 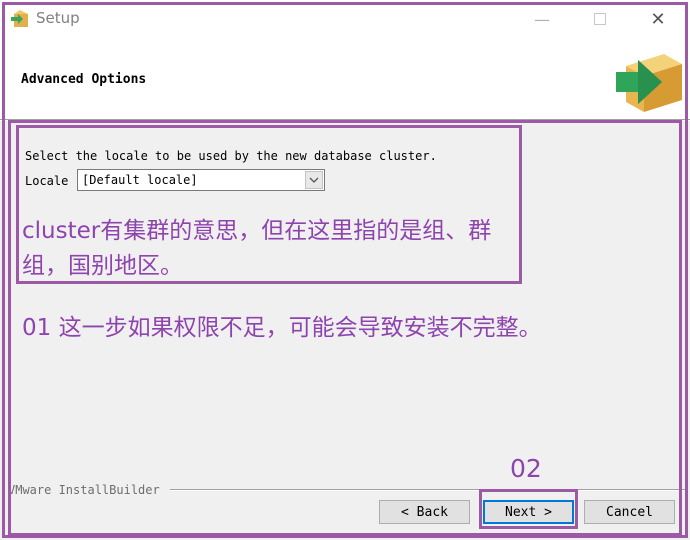 What do you see at coordinates (345, 19) in the screenshot?
I see `title-bar: Setup — ✕` at bounding box center [345, 19].